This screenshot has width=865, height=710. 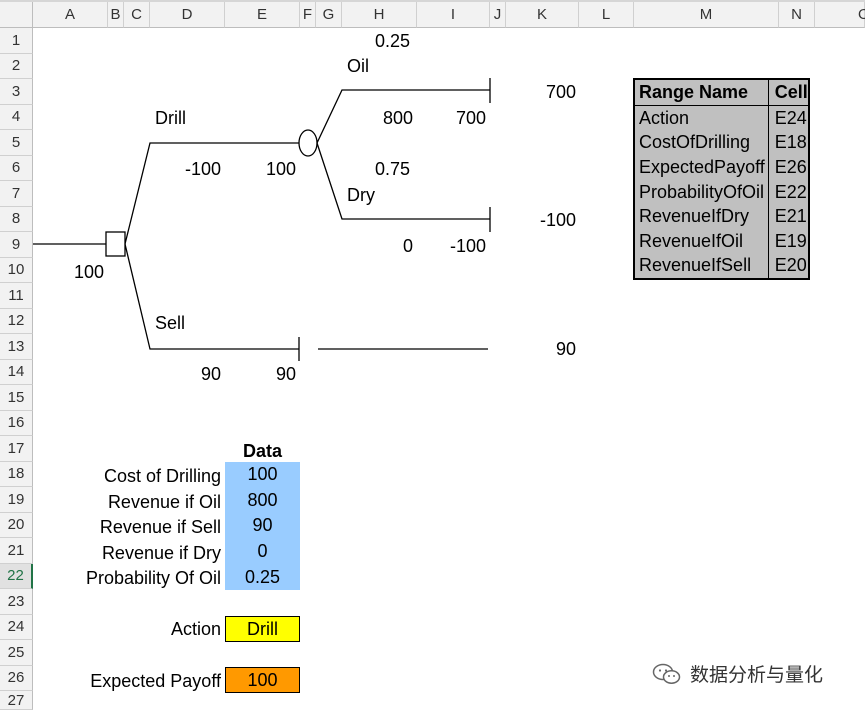 I want to click on oil-payoff-value: 700, so click(x=560, y=92).